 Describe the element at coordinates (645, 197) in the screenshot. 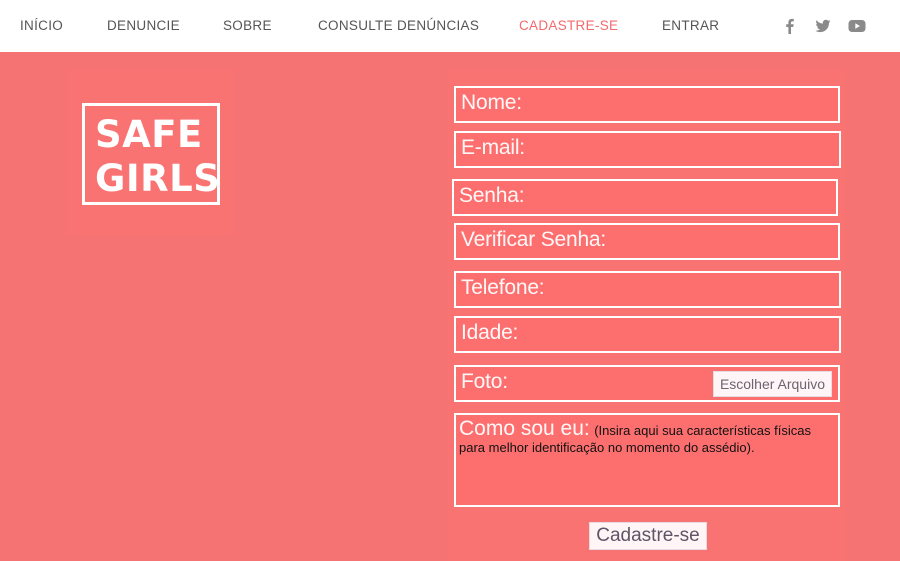

I see `senha-field: Senha:` at that location.